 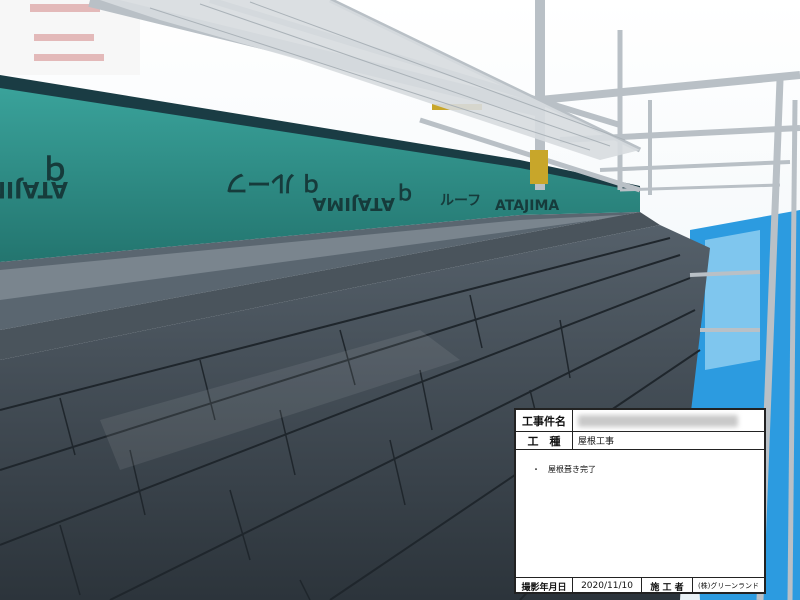 What do you see at coordinates (667, 586) in the screenshot?
I see `contractor-label: 施 工 者` at bounding box center [667, 586].